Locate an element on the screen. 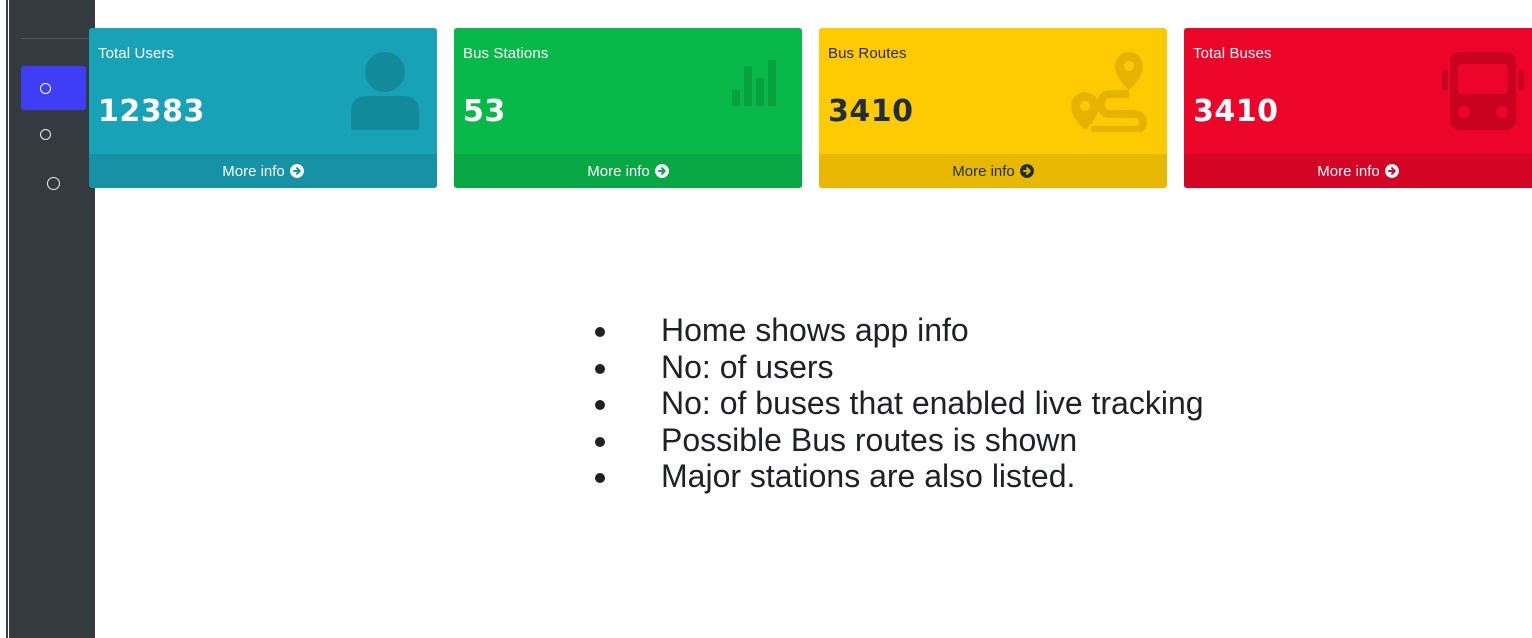  sidebar is located at coordinates (52, 319).